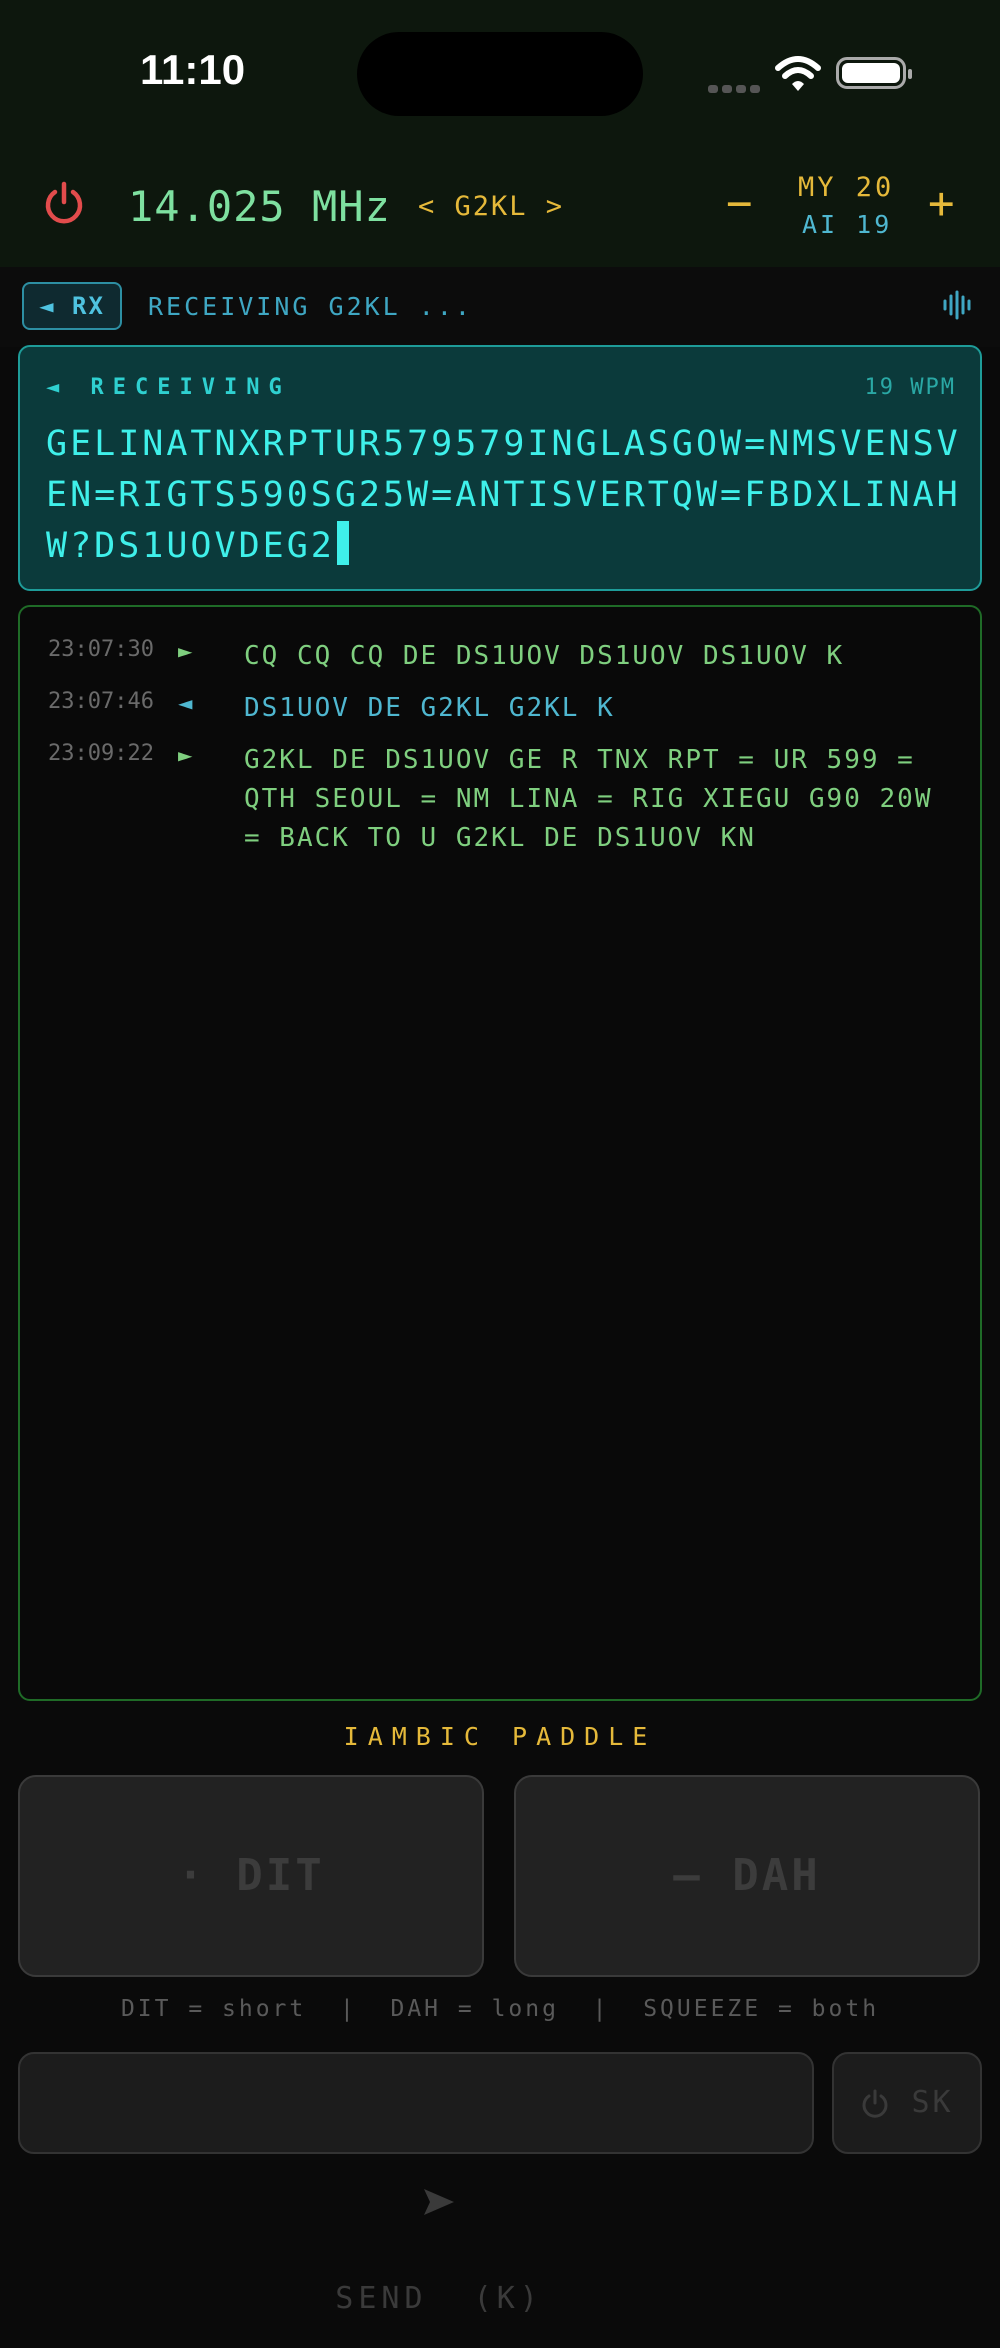 The height and width of the screenshot is (2348, 1000). What do you see at coordinates (957, 305) in the screenshot?
I see `waveform-icon` at bounding box center [957, 305].